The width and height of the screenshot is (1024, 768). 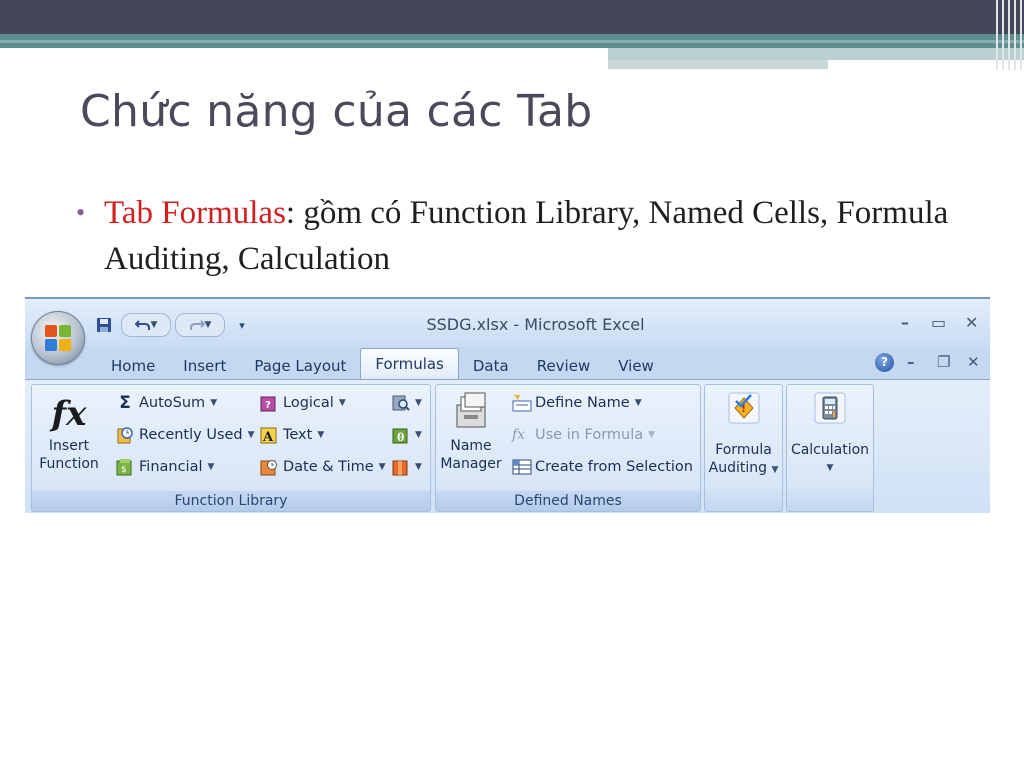 What do you see at coordinates (251, 435) in the screenshot?
I see `recently-used-dropdown-icon: ▼` at bounding box center [251, 435].